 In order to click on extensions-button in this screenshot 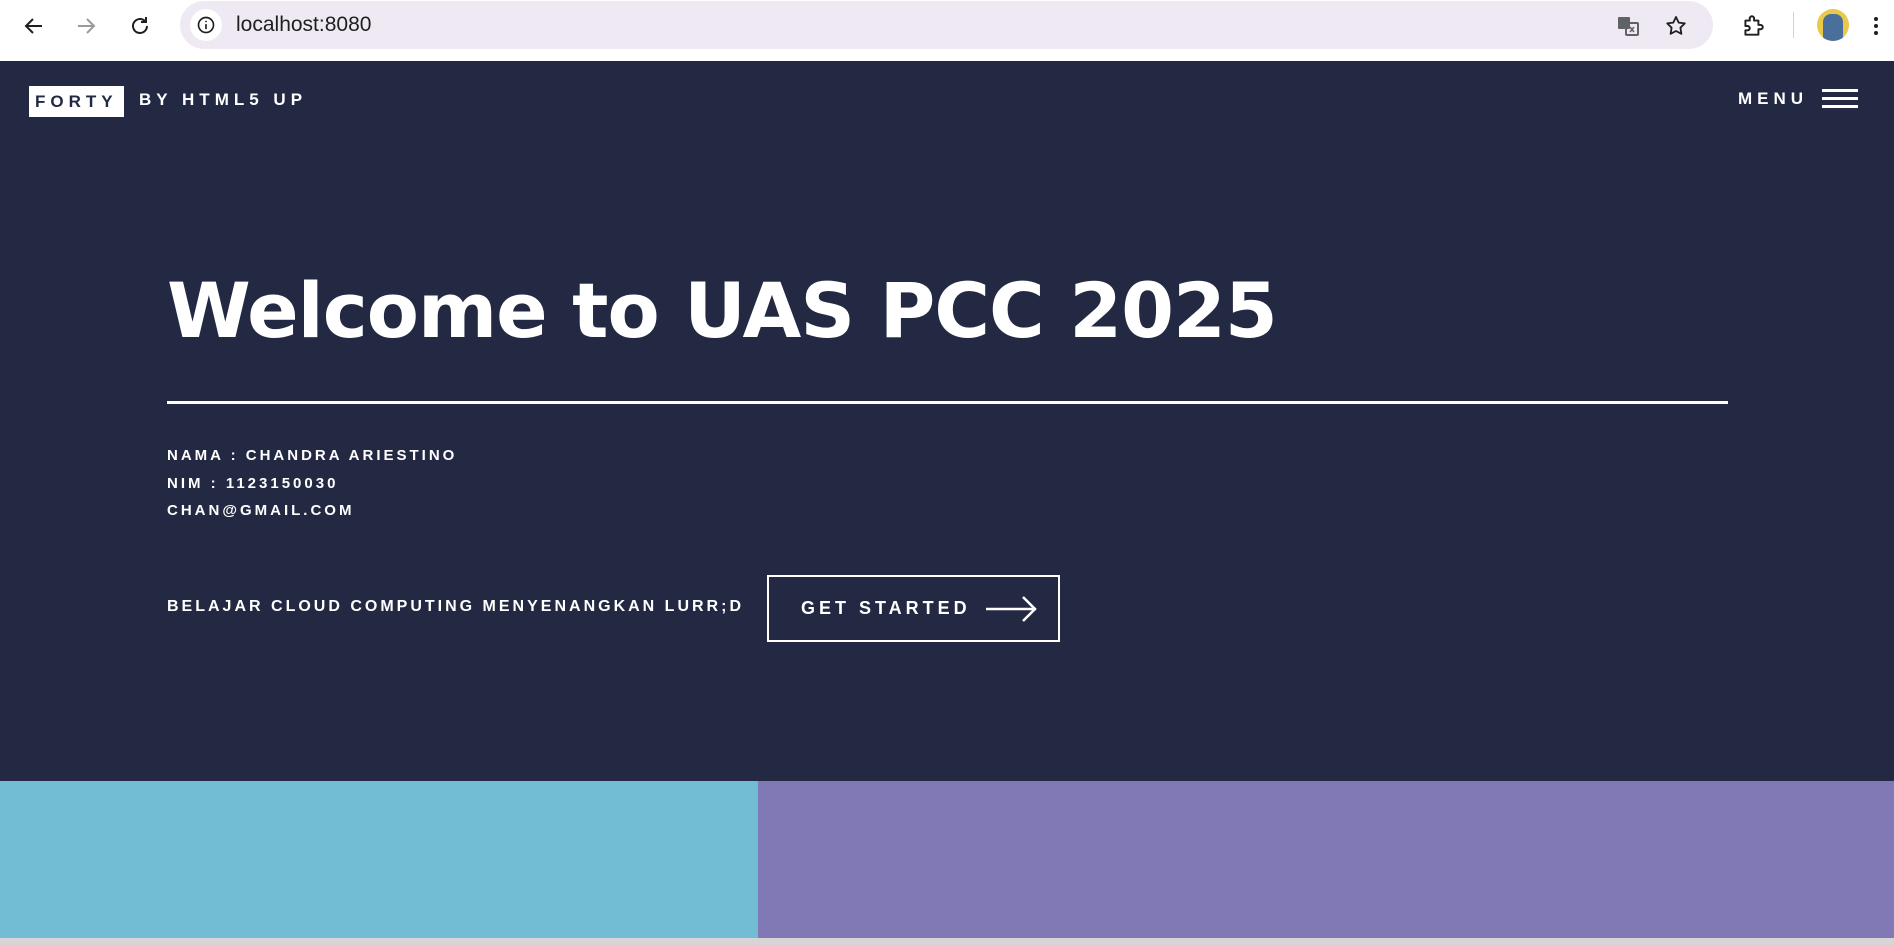, I will do `click(1753, 26)`.